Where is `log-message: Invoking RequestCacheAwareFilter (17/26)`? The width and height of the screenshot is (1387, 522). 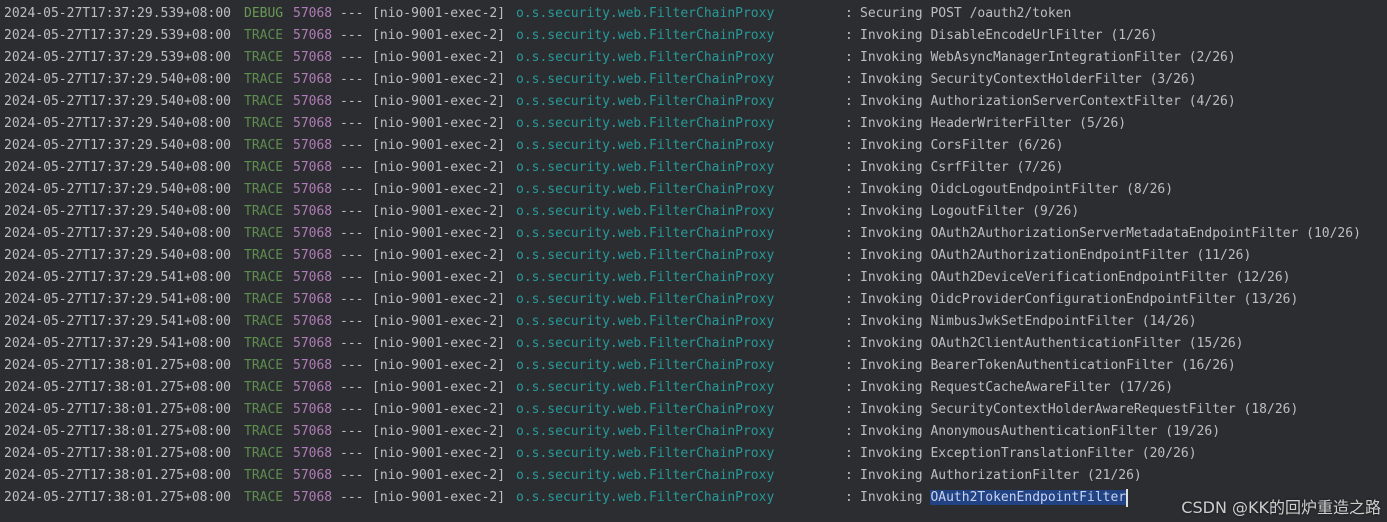
log-message: Invoking RequestCacheAwareFilter (17/26) is located at coordinates (1017, 387).